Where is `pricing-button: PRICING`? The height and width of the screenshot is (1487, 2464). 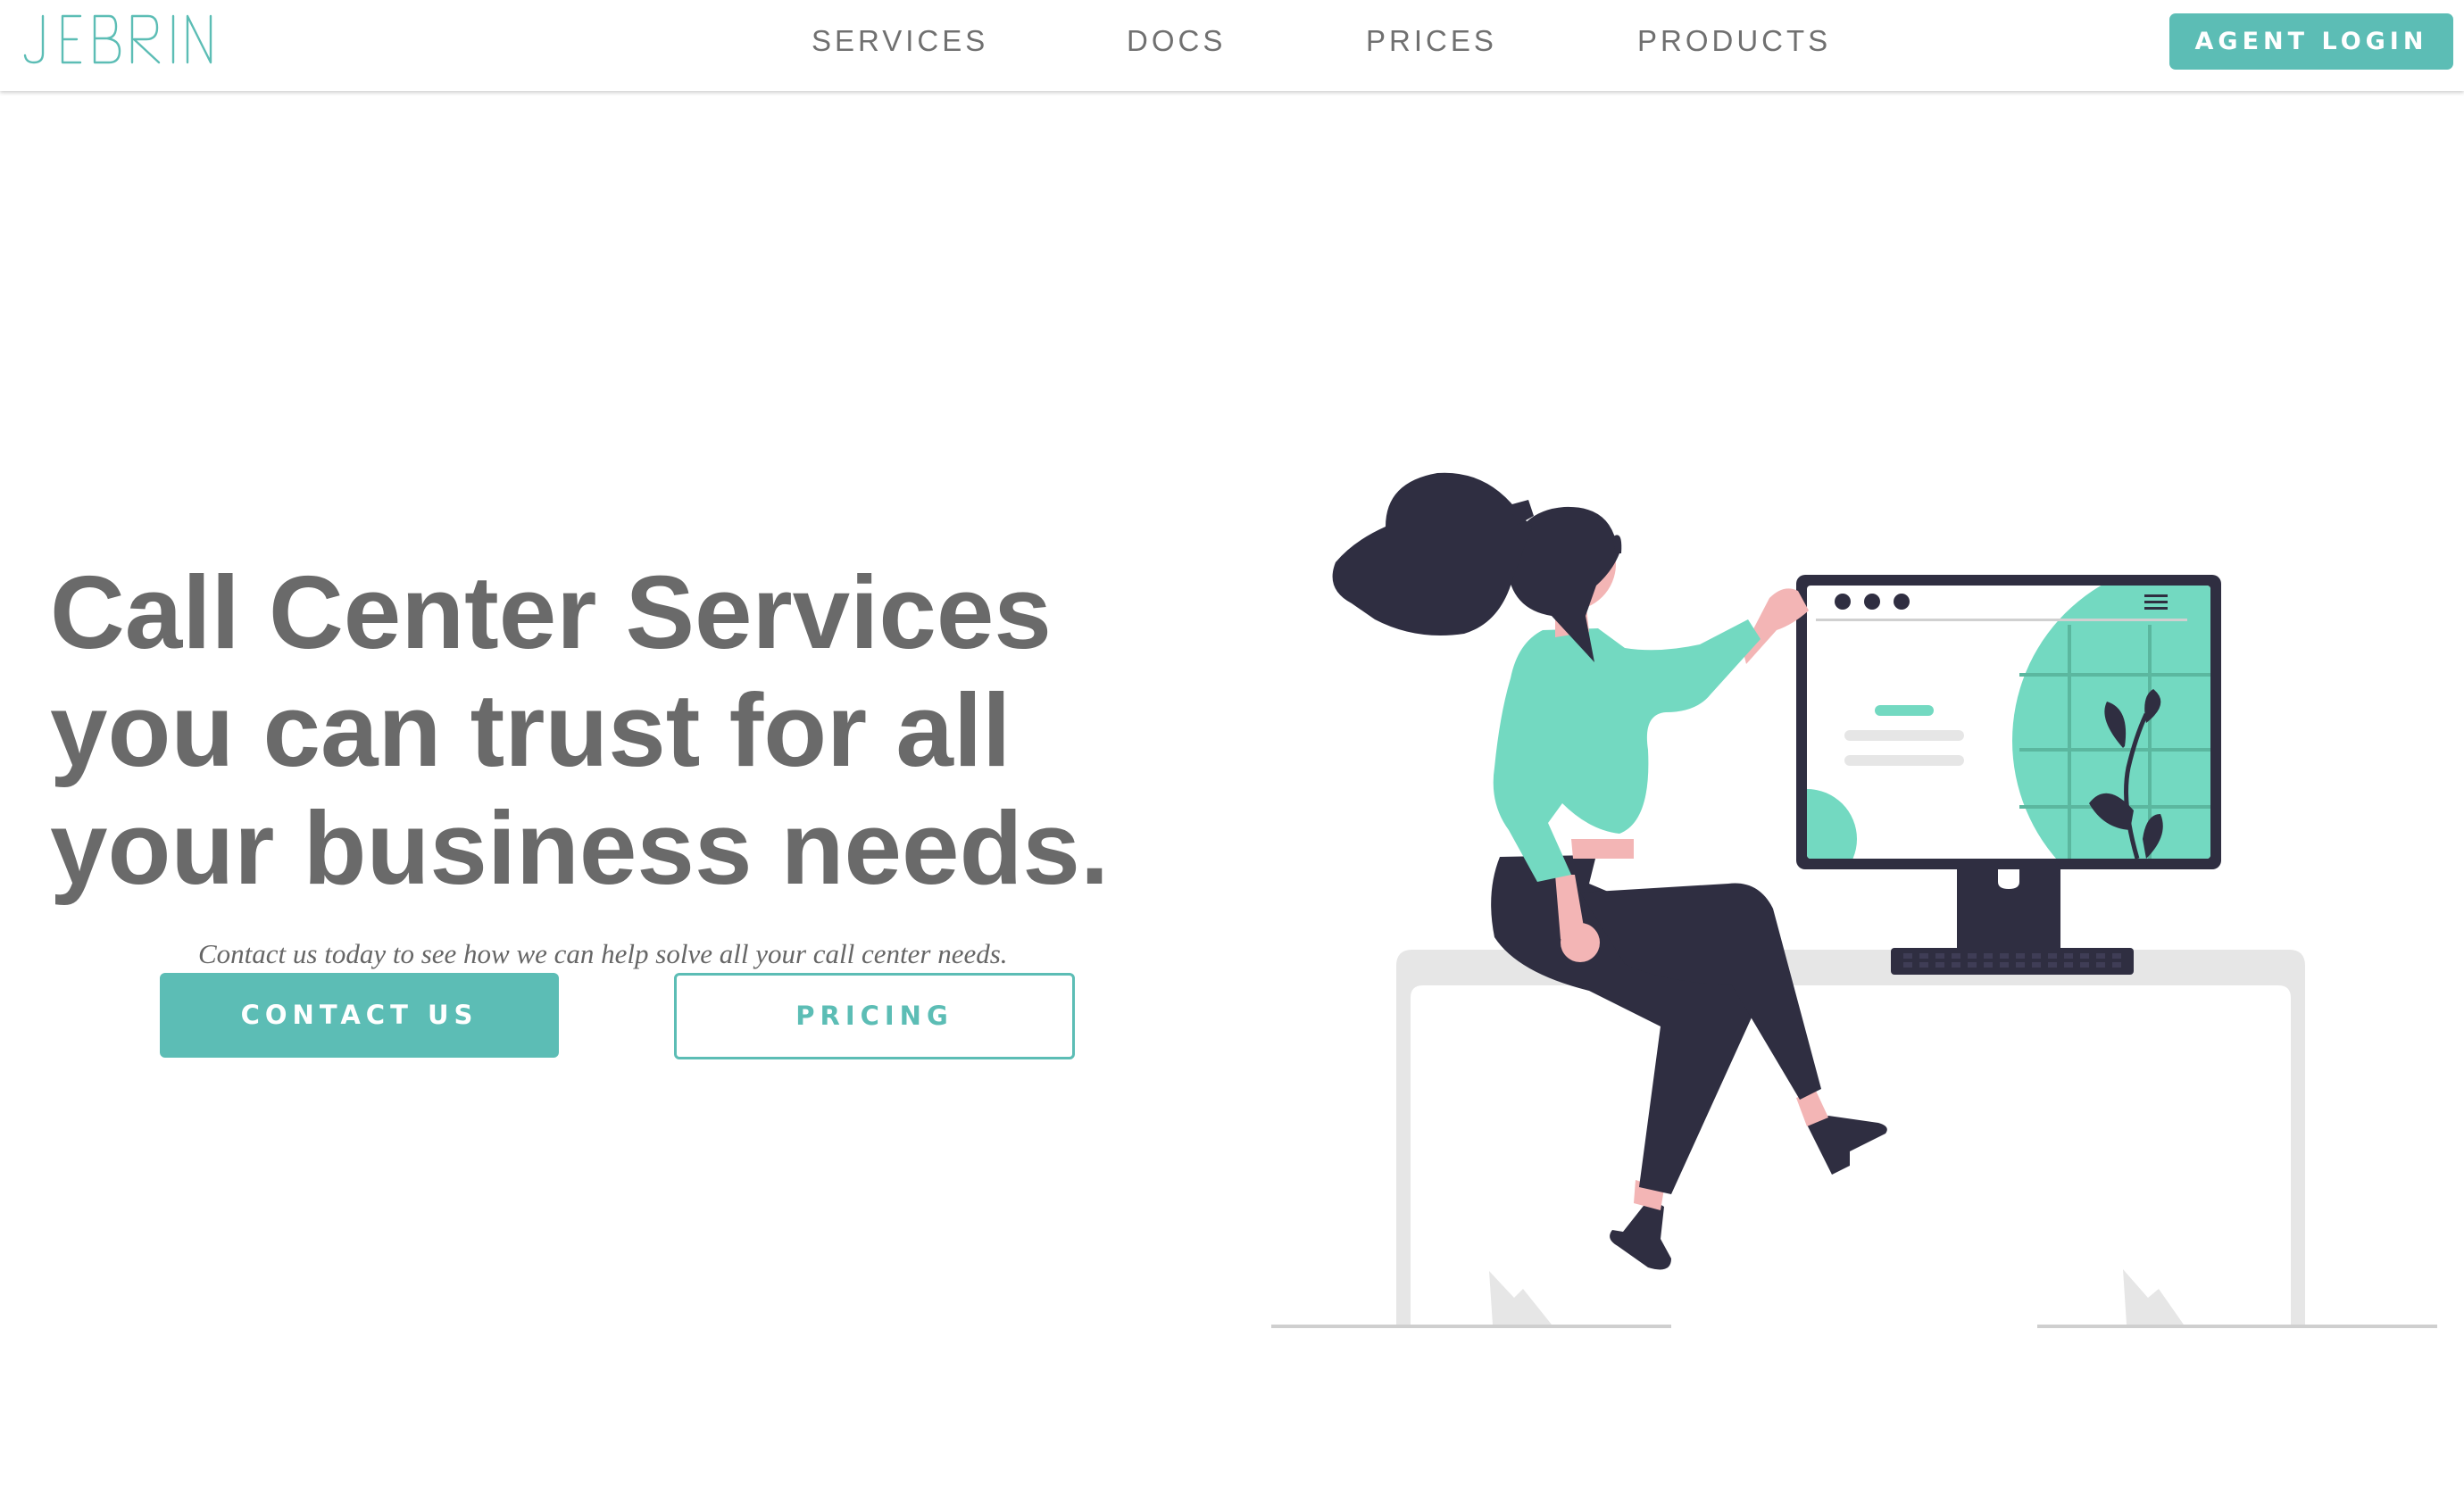
pricing-button: PRICING is located at coordinates (874, 1016).